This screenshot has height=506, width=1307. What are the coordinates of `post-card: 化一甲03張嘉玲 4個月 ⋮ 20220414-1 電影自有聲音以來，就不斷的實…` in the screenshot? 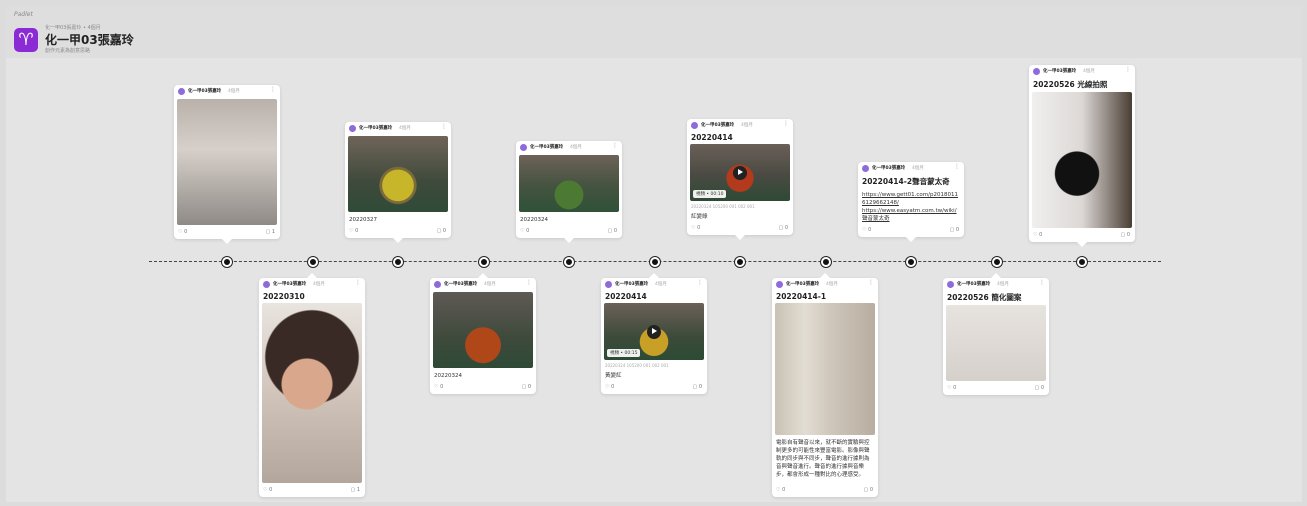 It's located at (825, 385).